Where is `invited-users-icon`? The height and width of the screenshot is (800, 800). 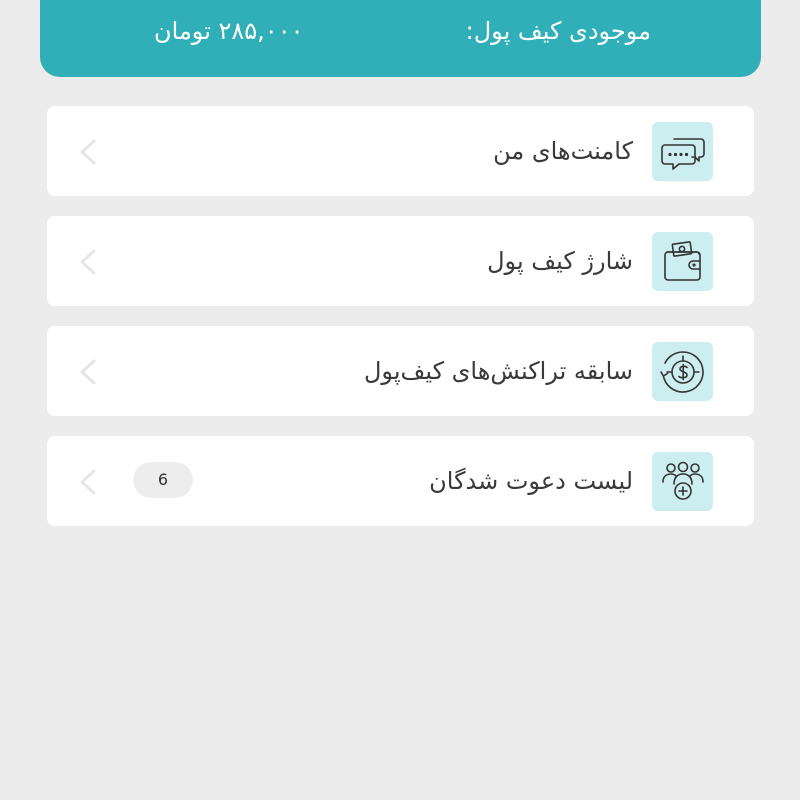 invited-users-icon is located at coordinates (682, 481).